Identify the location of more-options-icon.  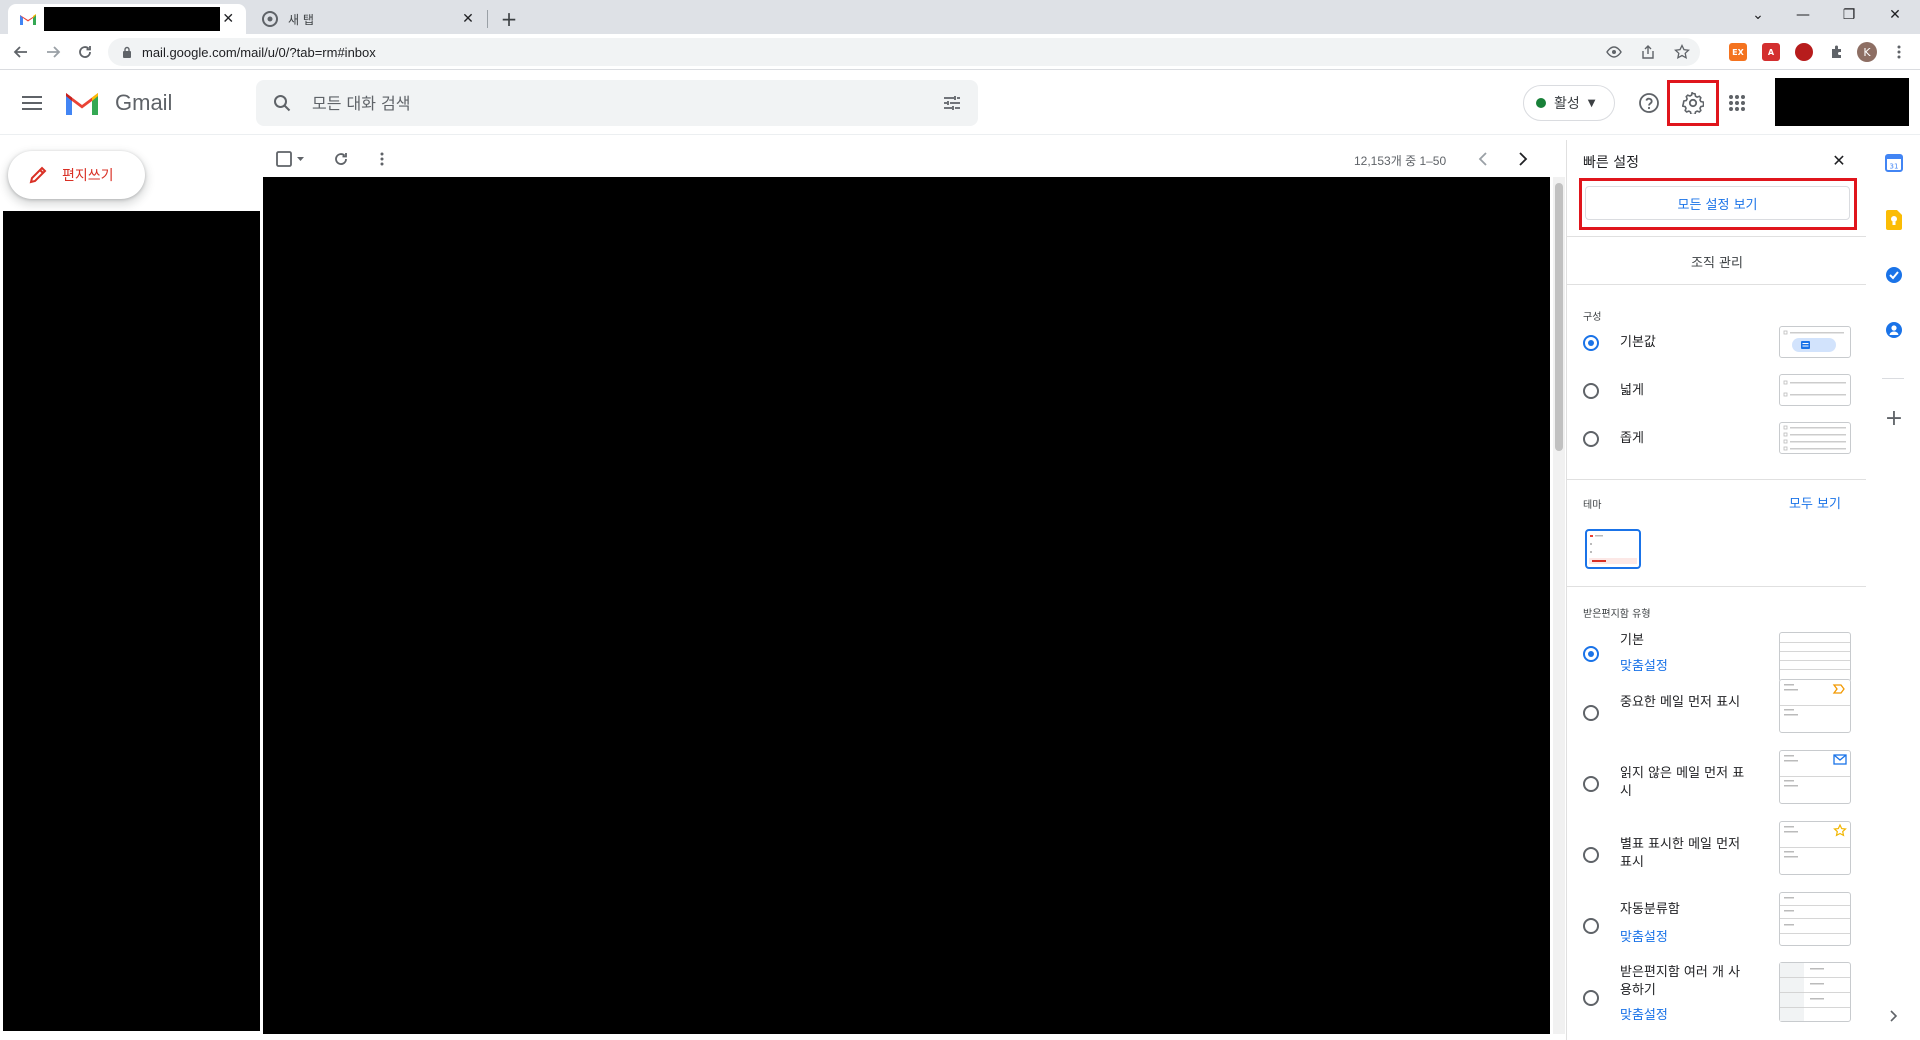
(382, 159).